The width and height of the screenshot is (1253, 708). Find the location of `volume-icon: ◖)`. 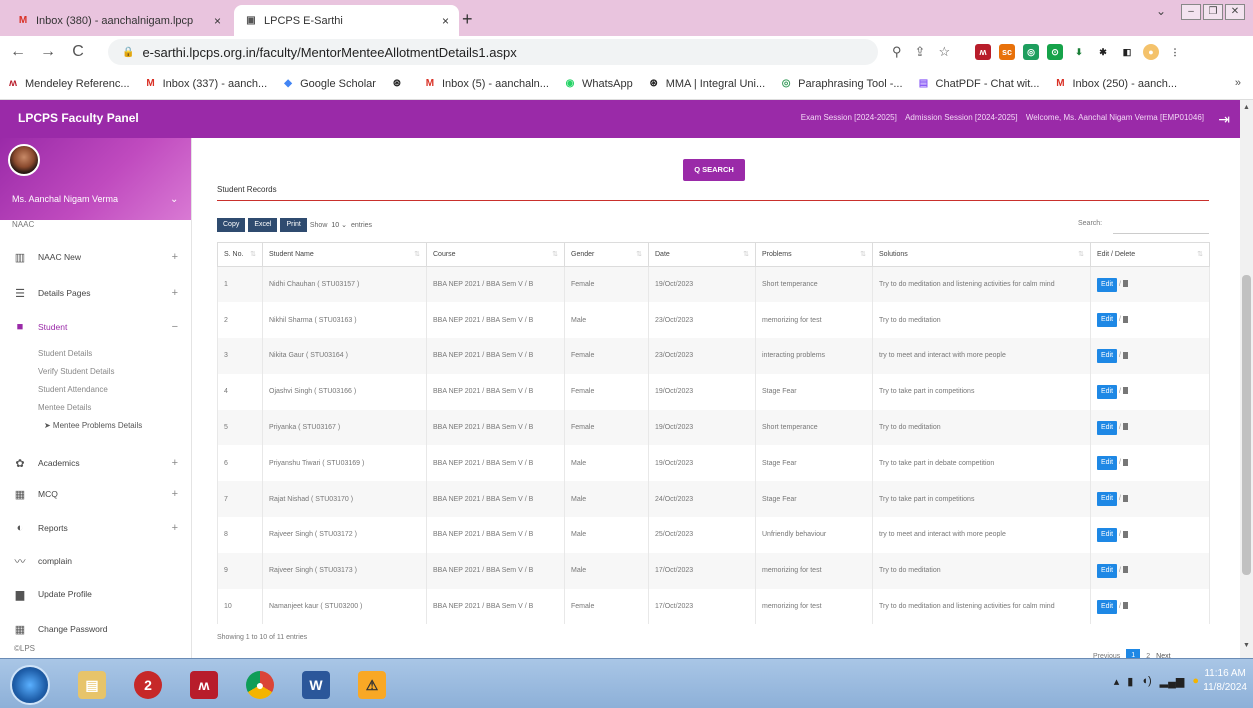

volume-icon: ◖) is located at coordinates (1146, 681).